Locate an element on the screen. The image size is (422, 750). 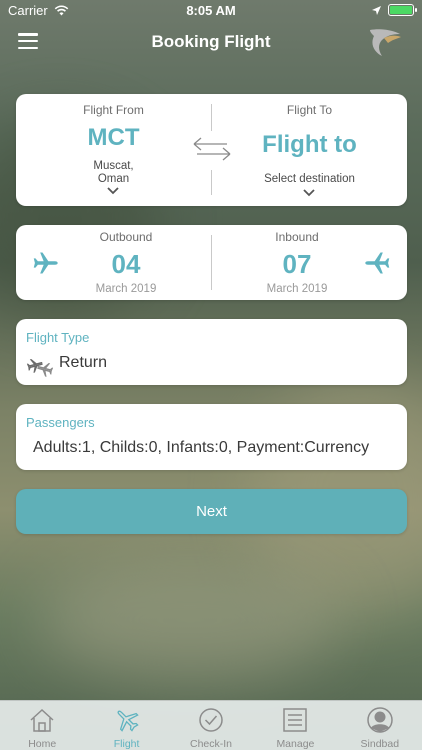
status-bar: Carrier 8:05 AM is located at coordinates (211, 10).